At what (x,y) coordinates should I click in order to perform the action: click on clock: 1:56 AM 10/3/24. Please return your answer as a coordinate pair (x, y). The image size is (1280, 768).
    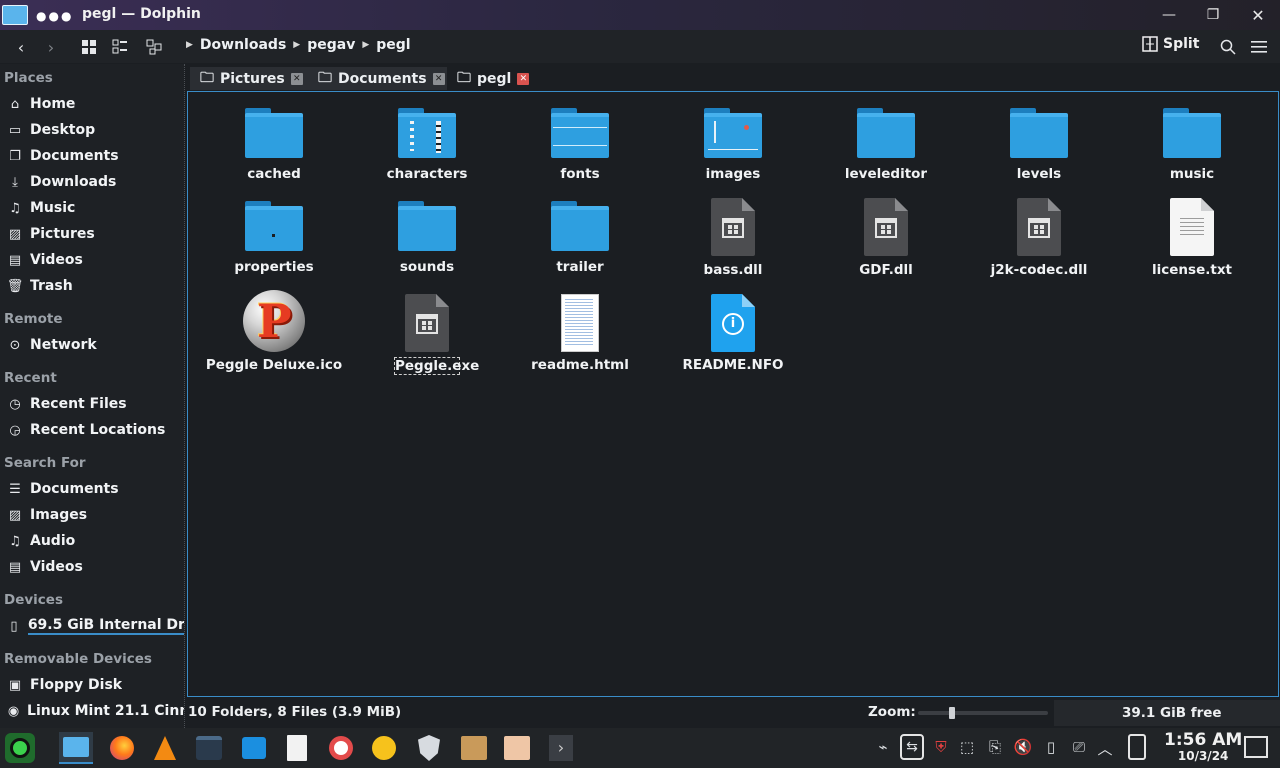
    Looking at the image, I should click on (1203, 747).